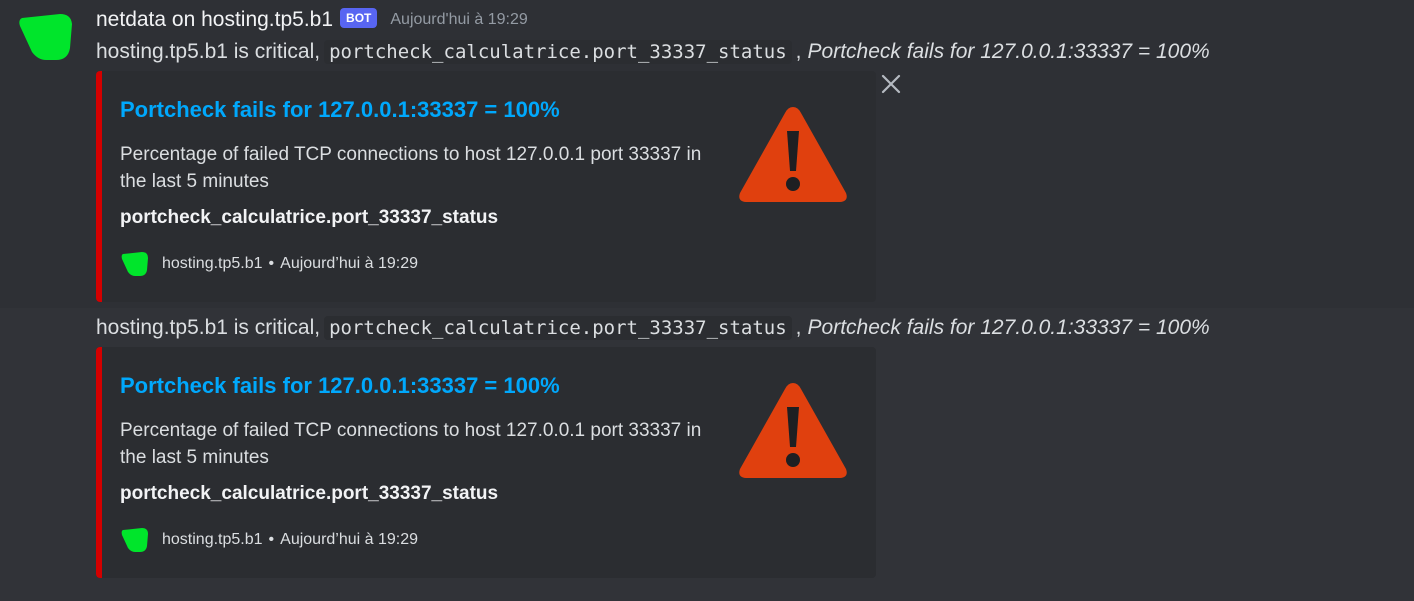  Describe the element at coordinates (214, 20) in the screenshot. I see `author-name: netdata on hosting.tp5.b1` at that location.